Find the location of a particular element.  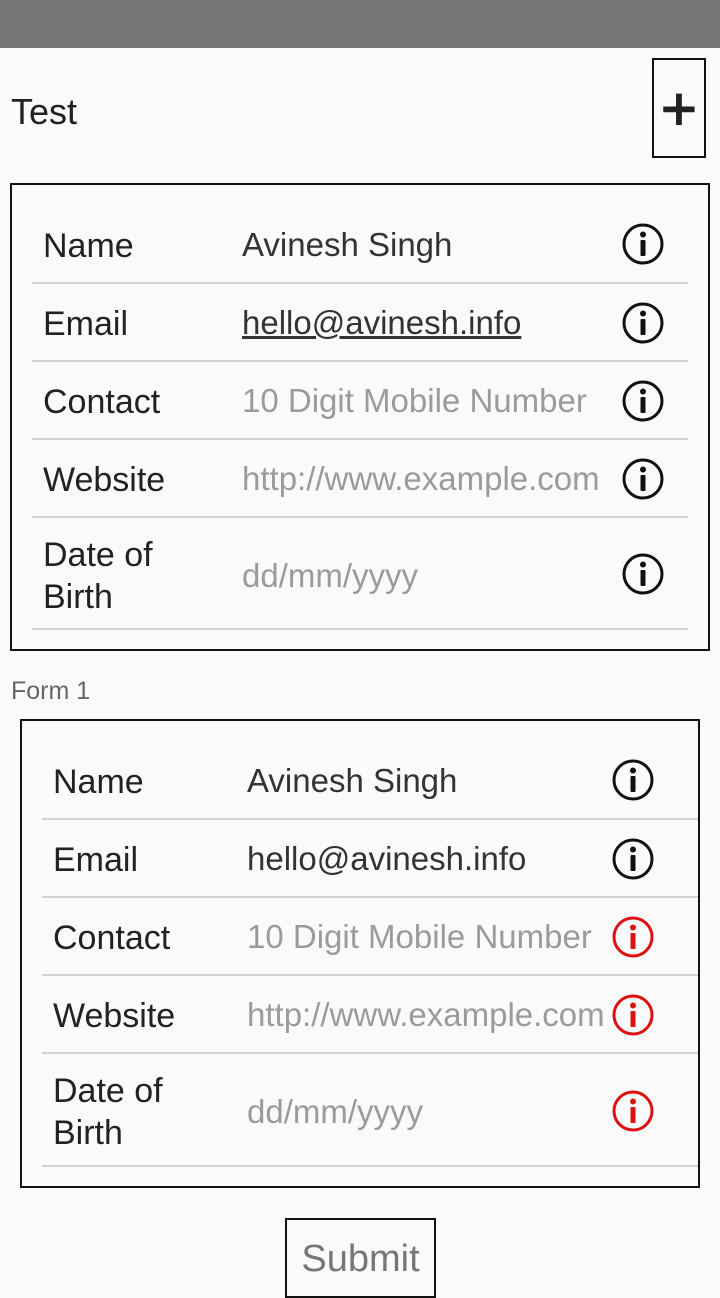

add-form-button: + is located at coordinates (679, 108).